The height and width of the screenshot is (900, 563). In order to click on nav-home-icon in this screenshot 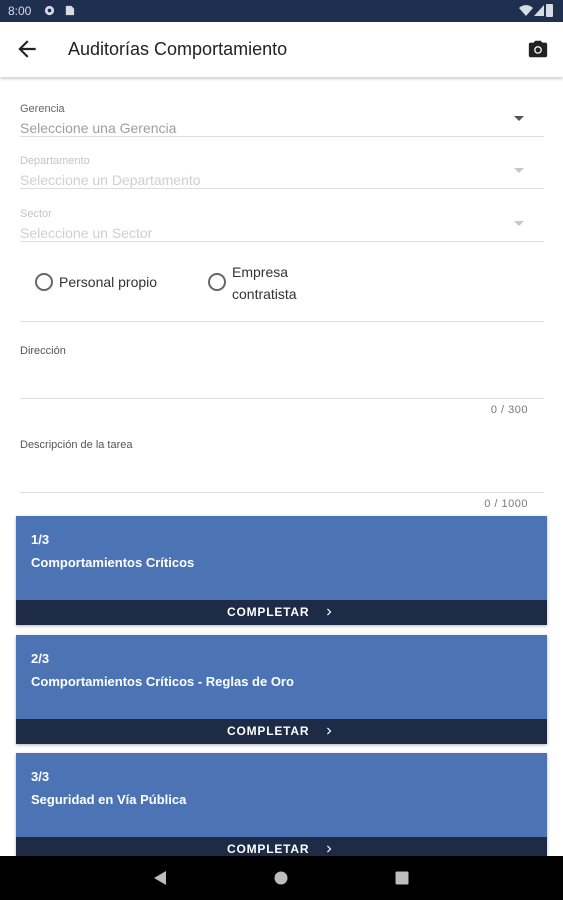, I will do `click(281, 878)`.